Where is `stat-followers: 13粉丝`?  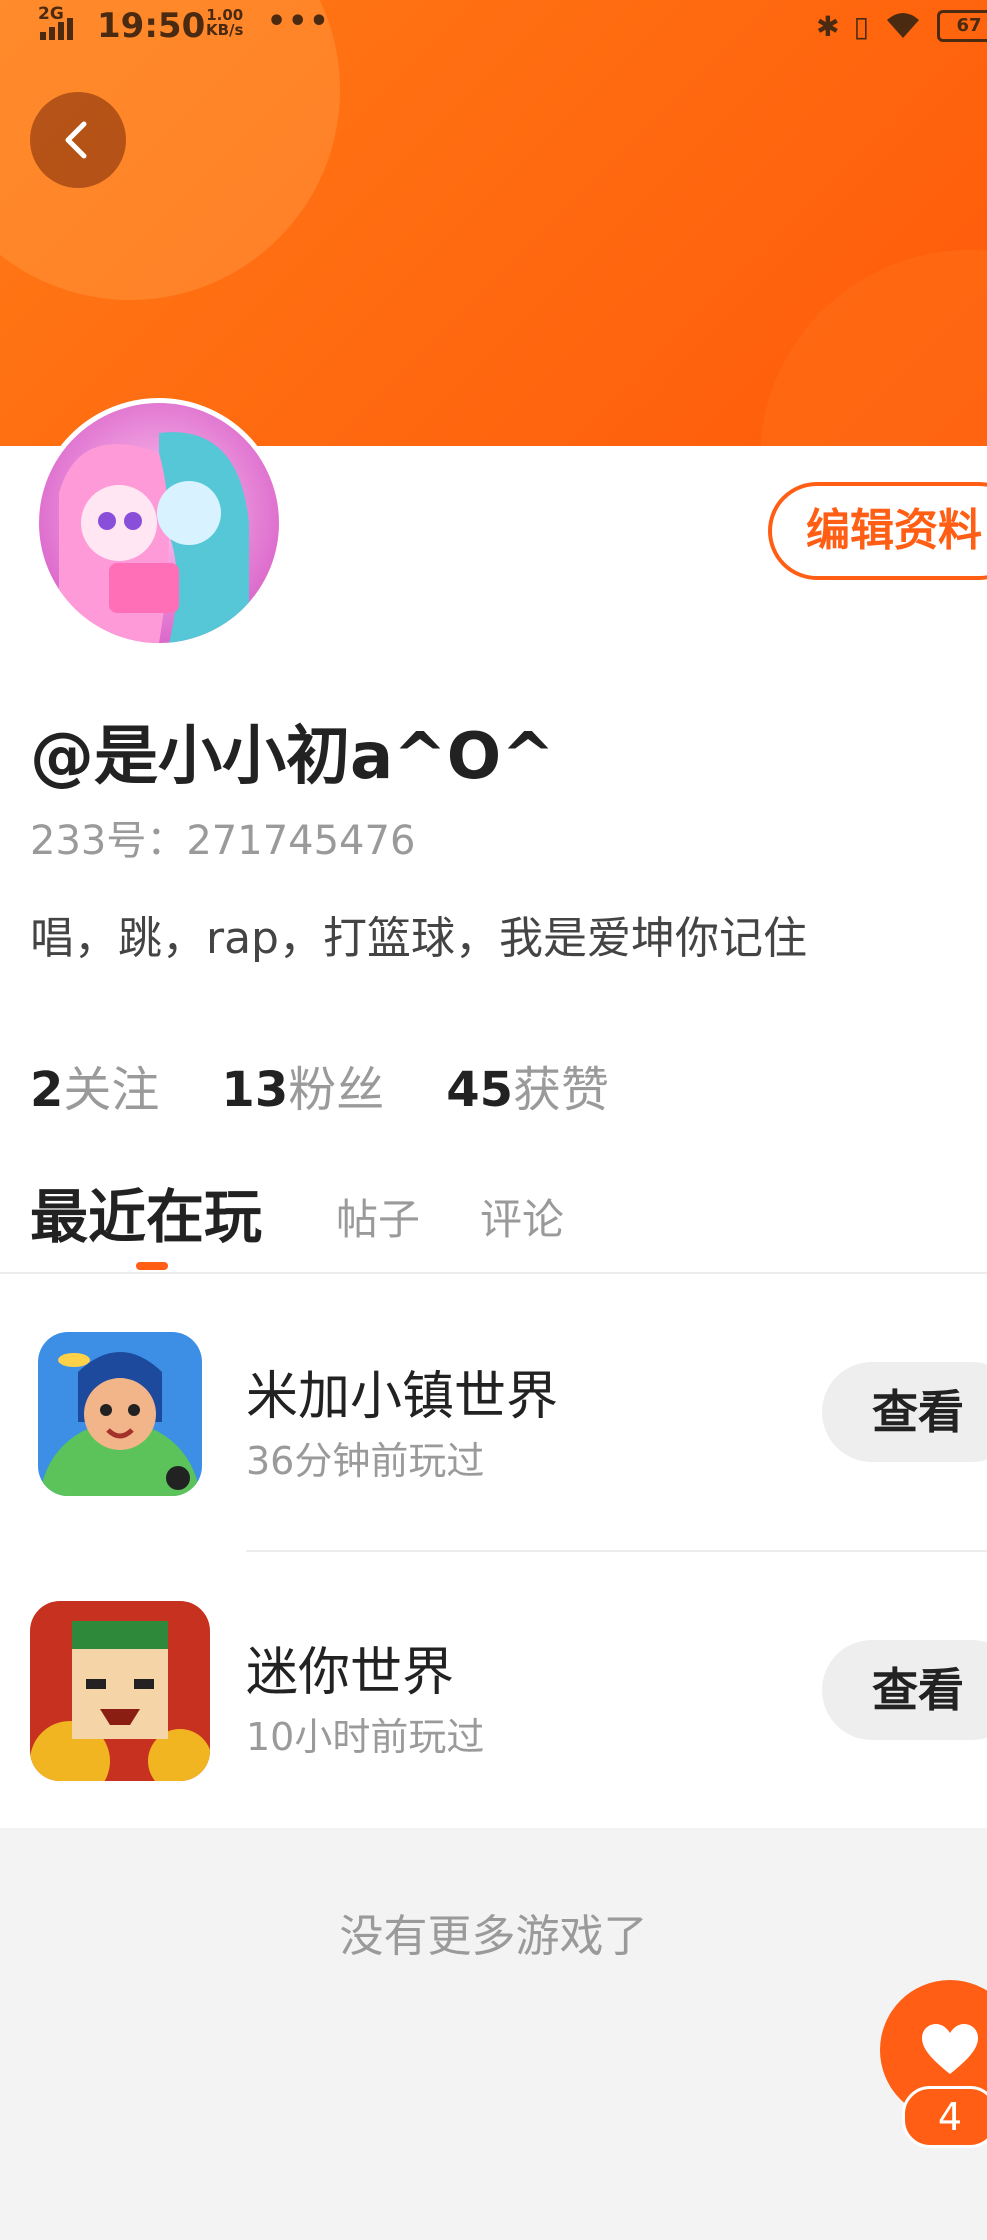
stat-followers: 13粉丝 is located at coordinates (302, 1085).